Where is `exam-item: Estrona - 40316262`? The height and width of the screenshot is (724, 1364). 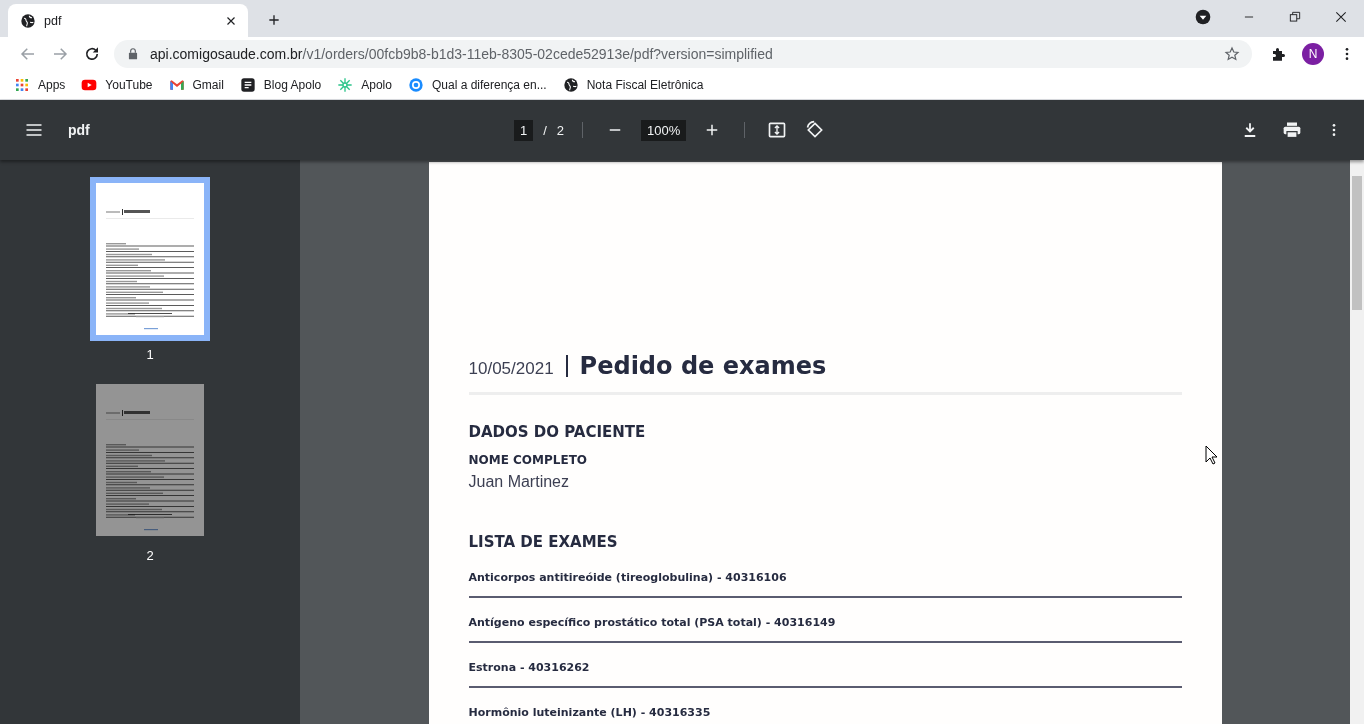
exam-item: Estrona - 40316262 is located at coordinates (529, 667).